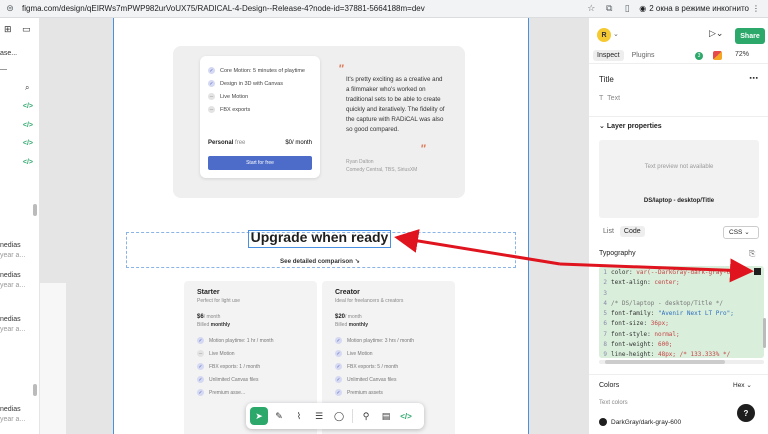 The width and height of the screenshot is (768, 434). What do you see at coordinates (609, 8) in the screenshot?
I see `extensions-icon: ⧉` at bounding box center [609, 8].